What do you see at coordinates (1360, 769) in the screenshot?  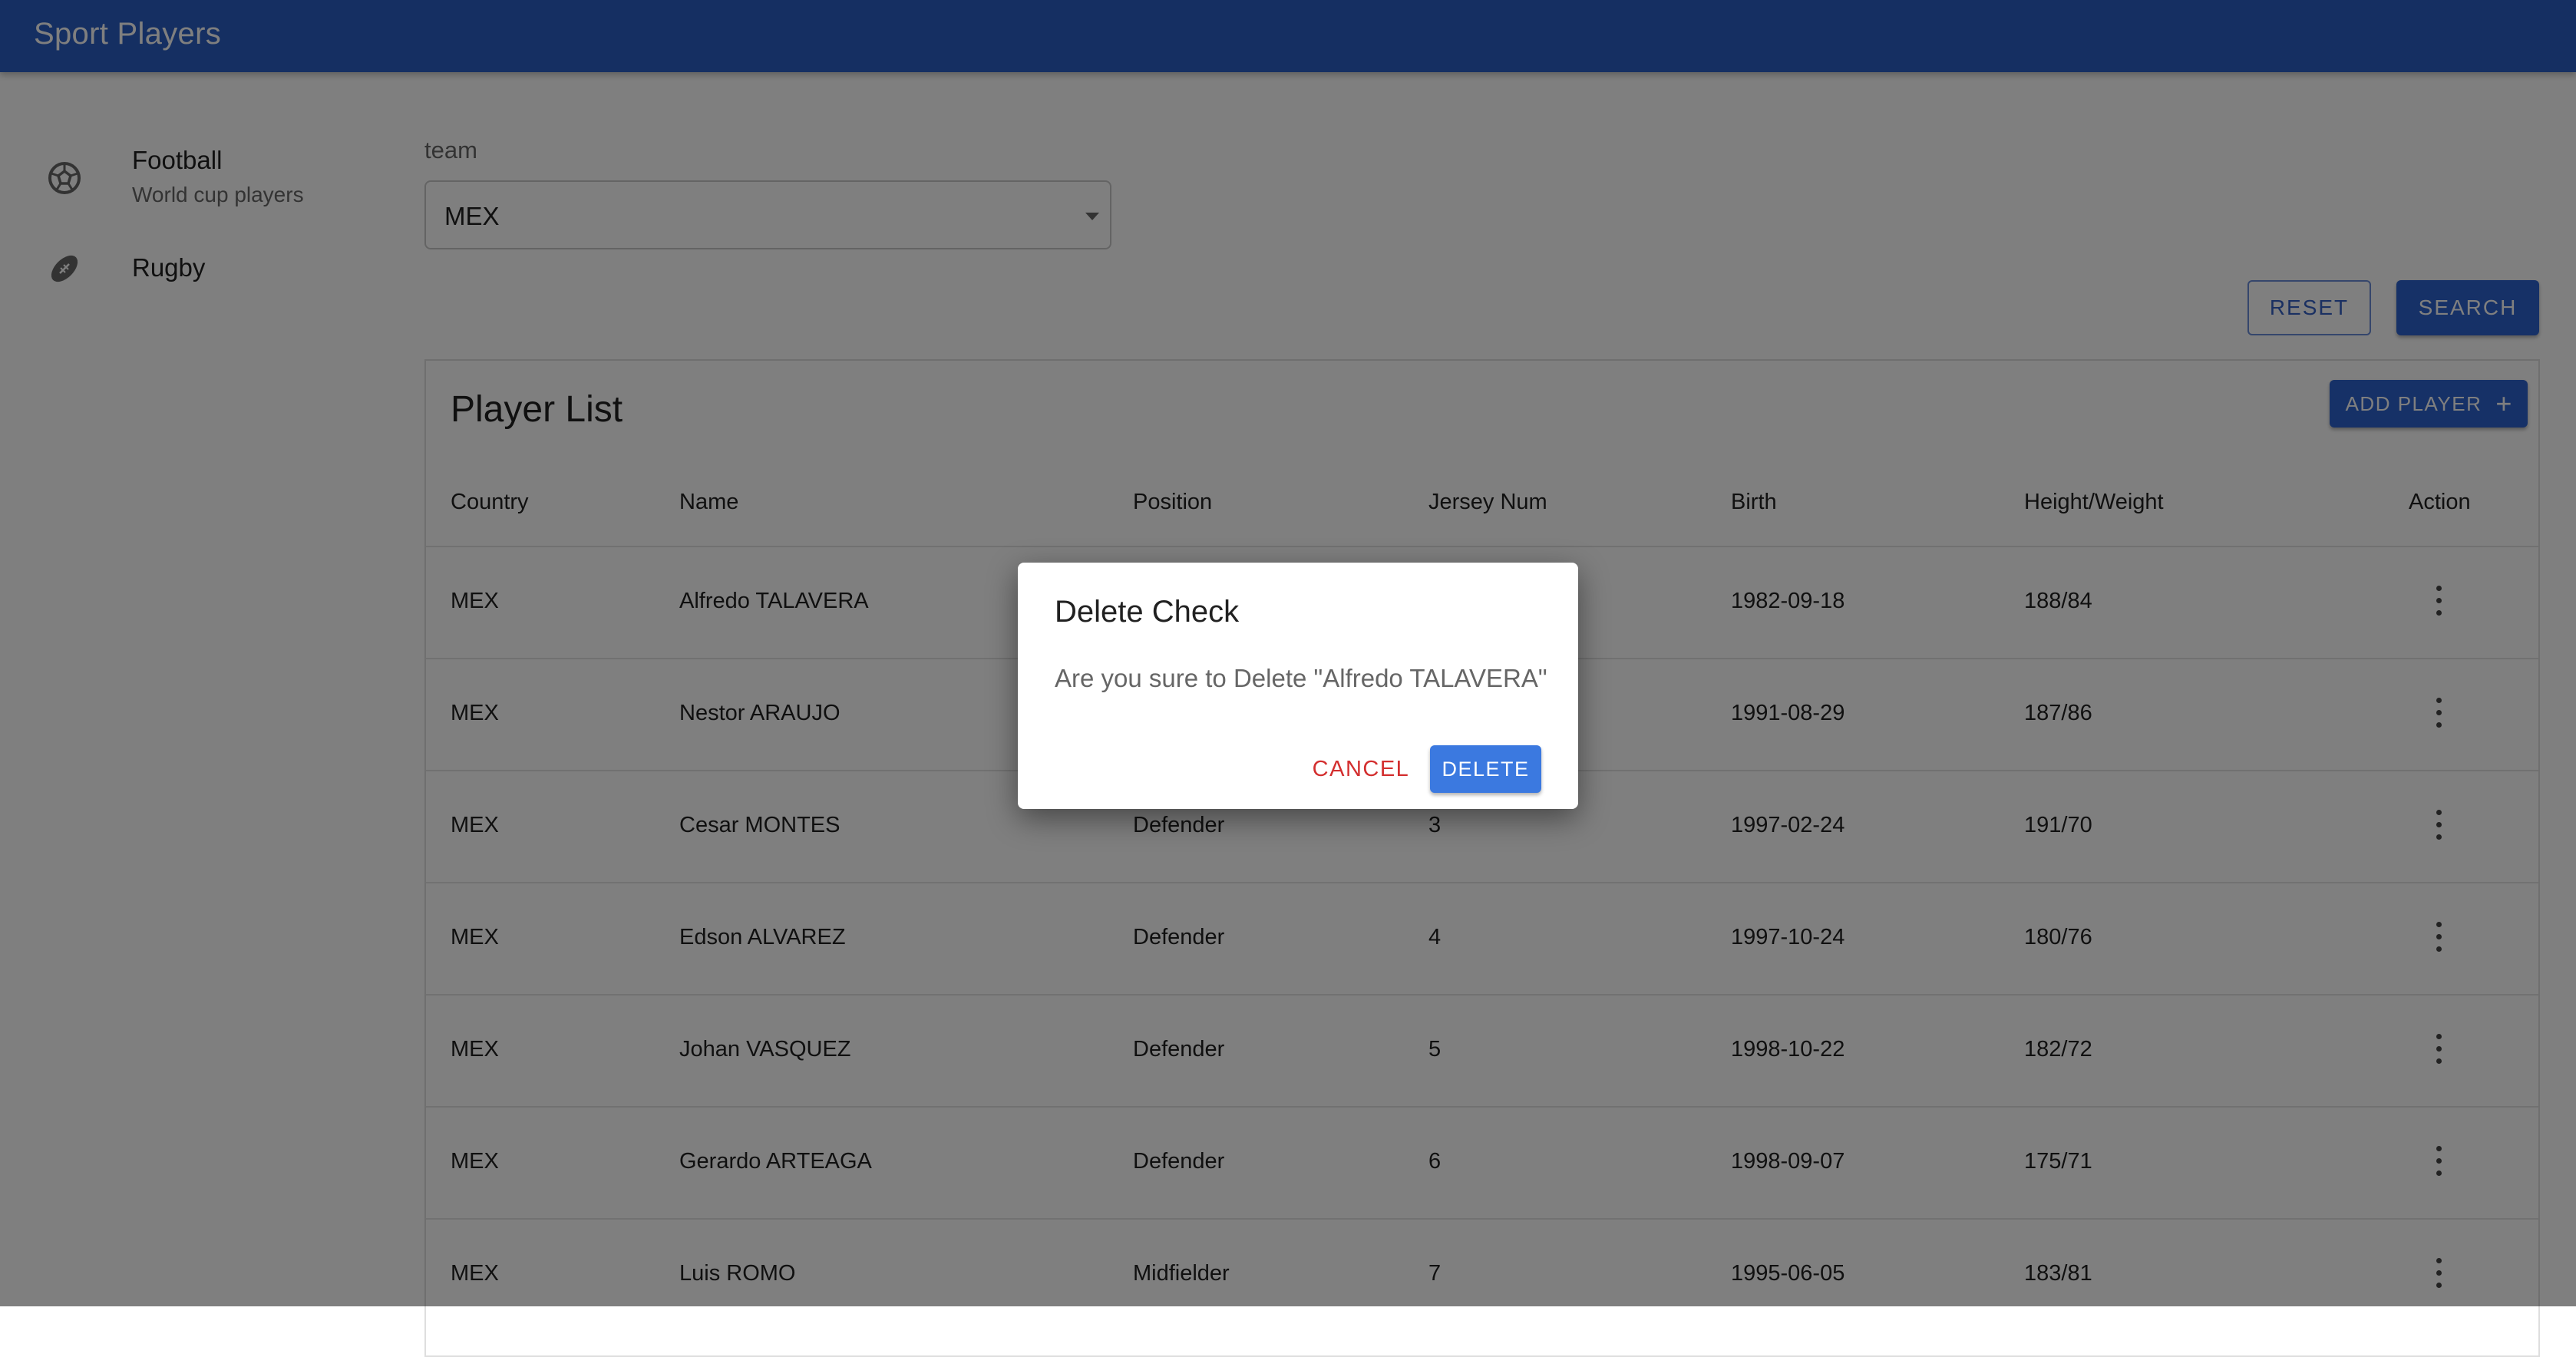 I see `cancel-button: CANCEL` at bounding box center [1360, 769].